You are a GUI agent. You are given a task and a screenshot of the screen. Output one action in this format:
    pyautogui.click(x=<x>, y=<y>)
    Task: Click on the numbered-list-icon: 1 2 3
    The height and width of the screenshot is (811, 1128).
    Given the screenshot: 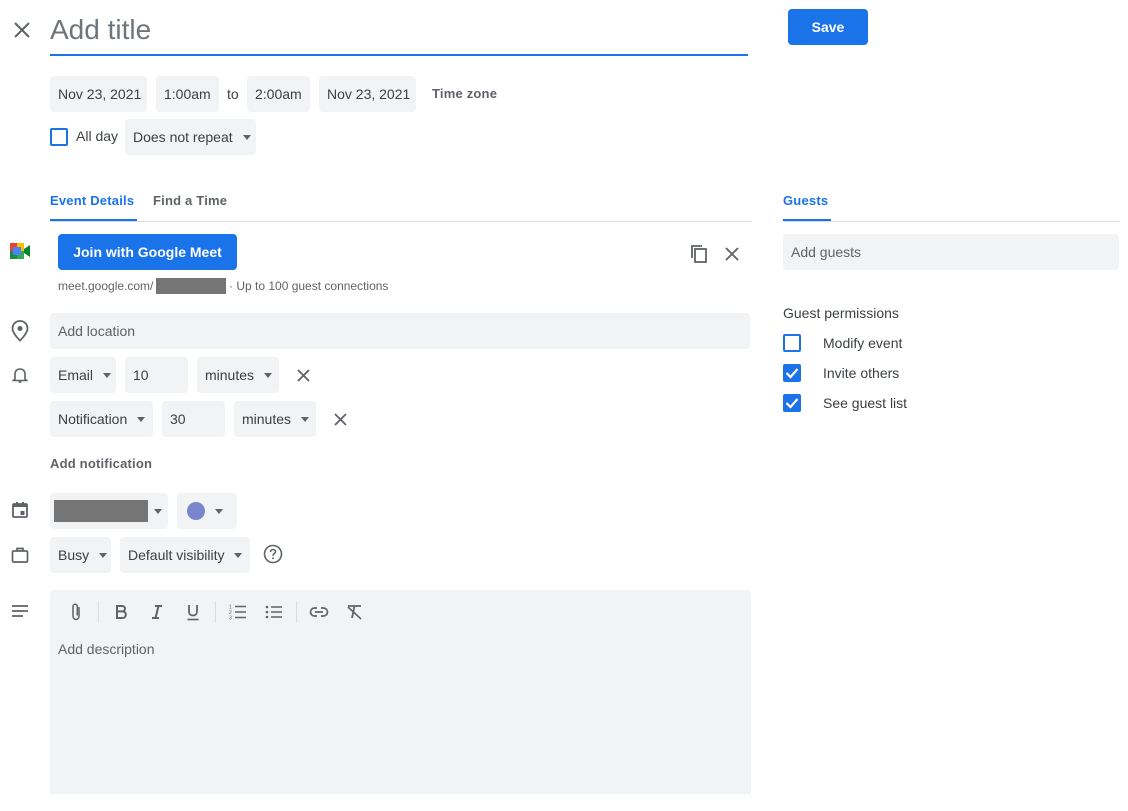 What is the action you would take?
    pyautogui.click(x=237, y=613)
    